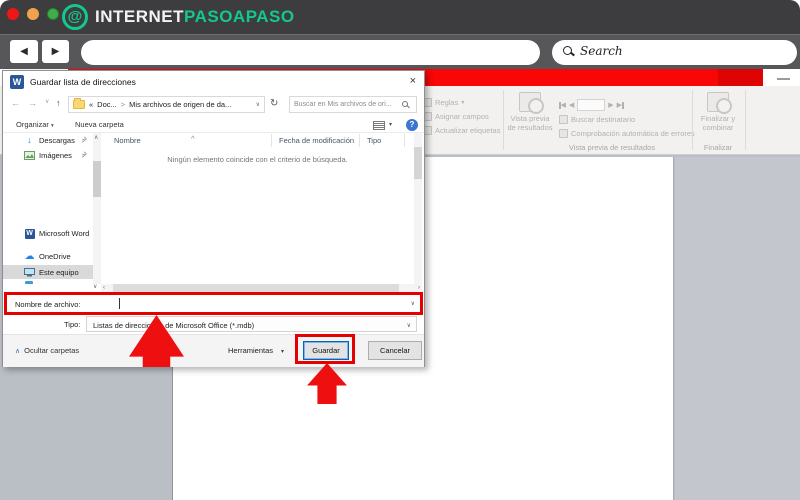 The width and height of the screenshot is (800, 500). I want to click on finalizar-line2: combinar, so click(718, 127).